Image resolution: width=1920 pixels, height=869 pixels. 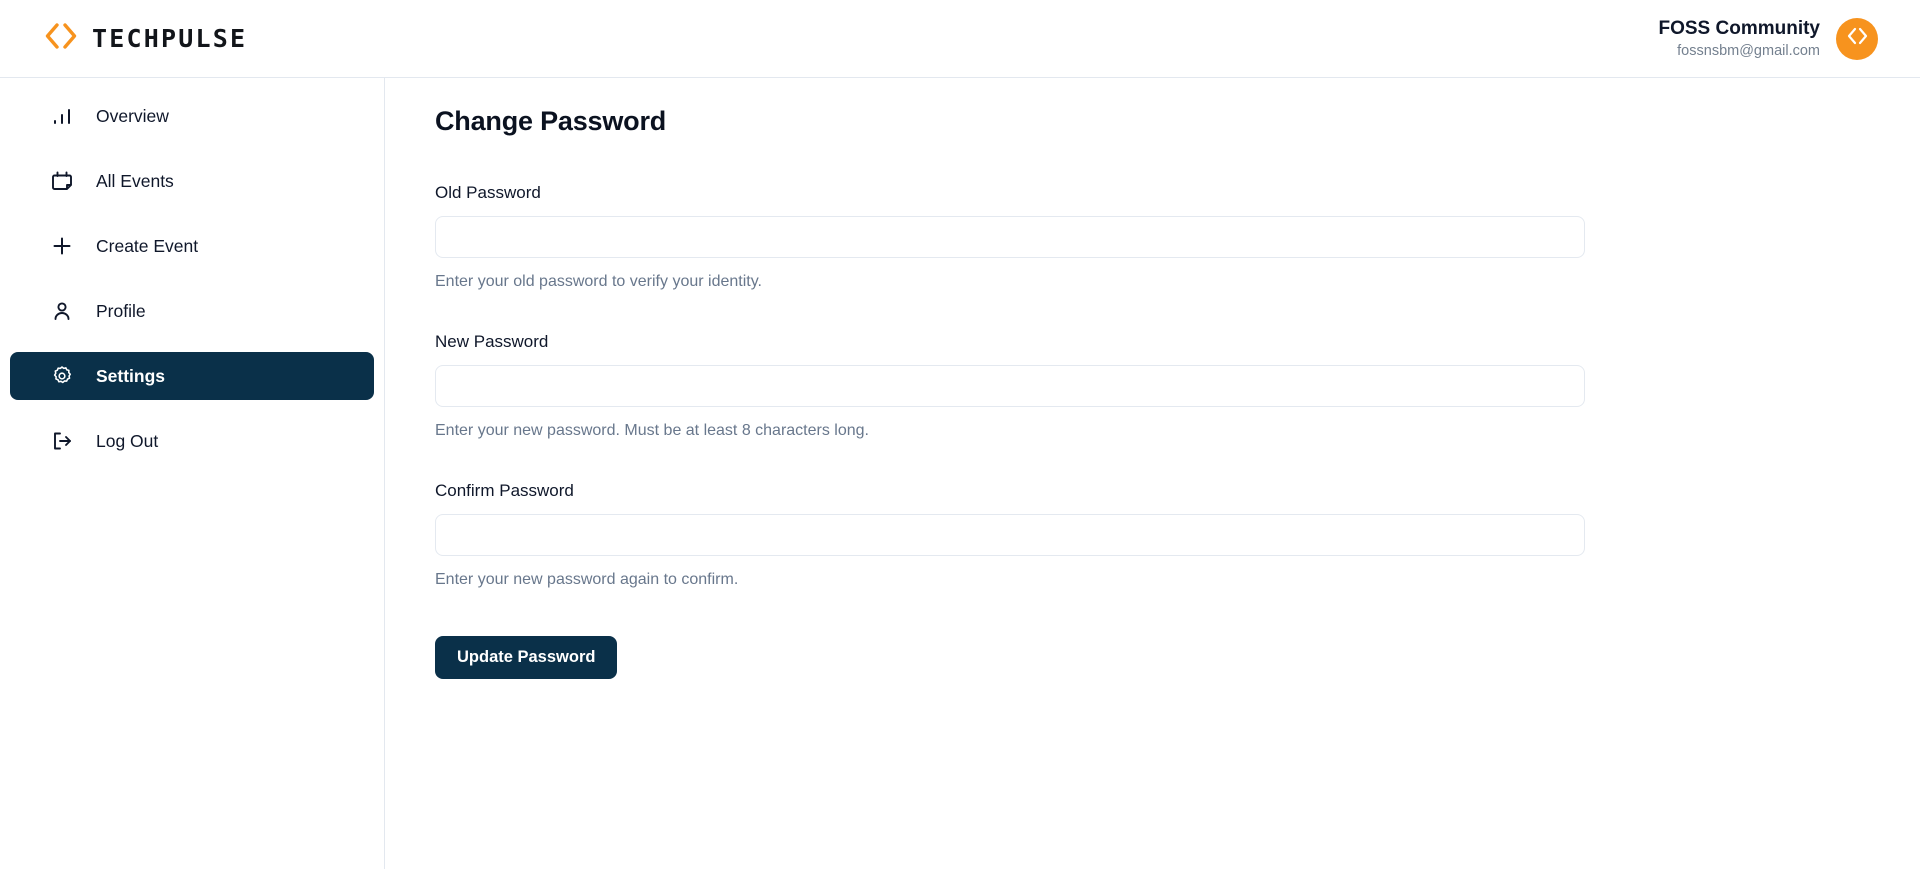 I want to click on bar-chart-icon, so click(x=62, y=116).